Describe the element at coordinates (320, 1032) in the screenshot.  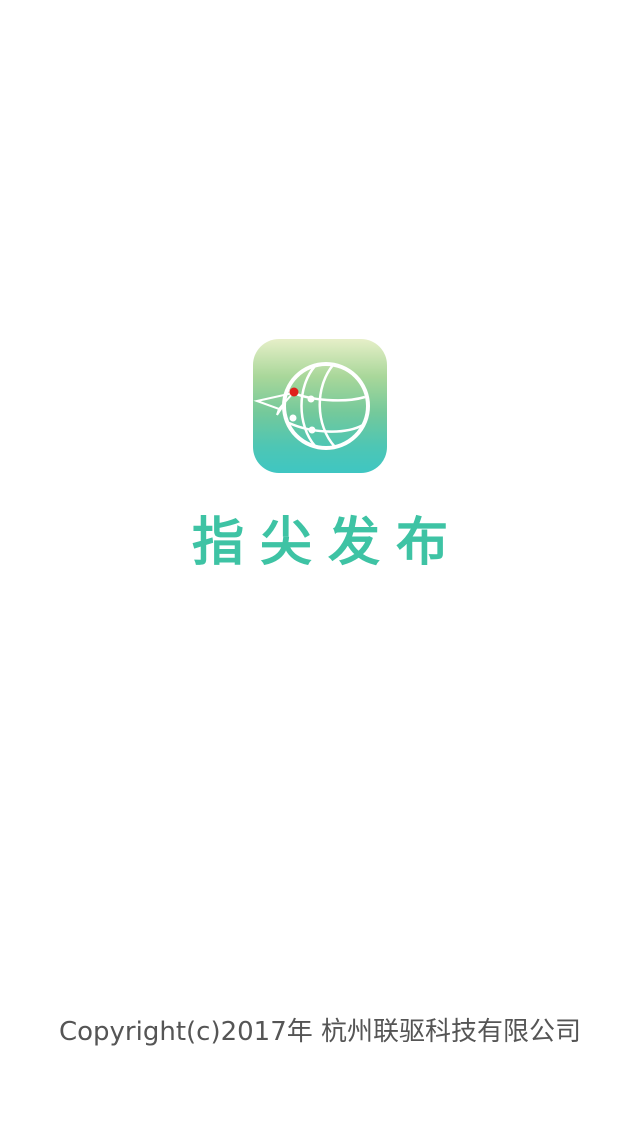
I see `copyright-notice: Copyright(c)2017年 杭州联驱科技有限公司` at that location.